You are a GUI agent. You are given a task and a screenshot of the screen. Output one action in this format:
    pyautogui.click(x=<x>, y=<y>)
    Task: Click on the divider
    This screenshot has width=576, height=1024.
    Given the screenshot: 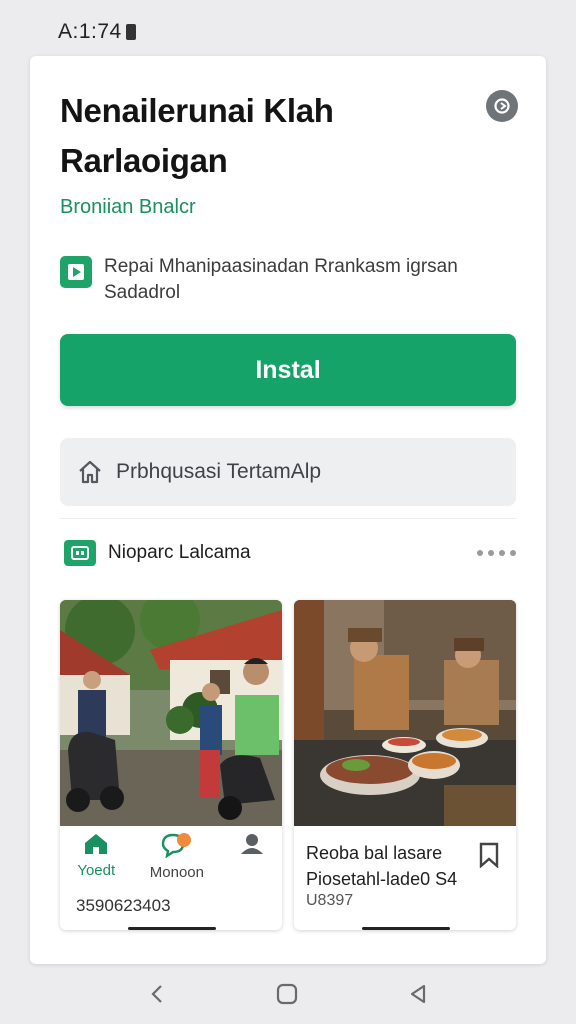 What is the action you would take?
    pyautogui.click(x=288, y=518)
    